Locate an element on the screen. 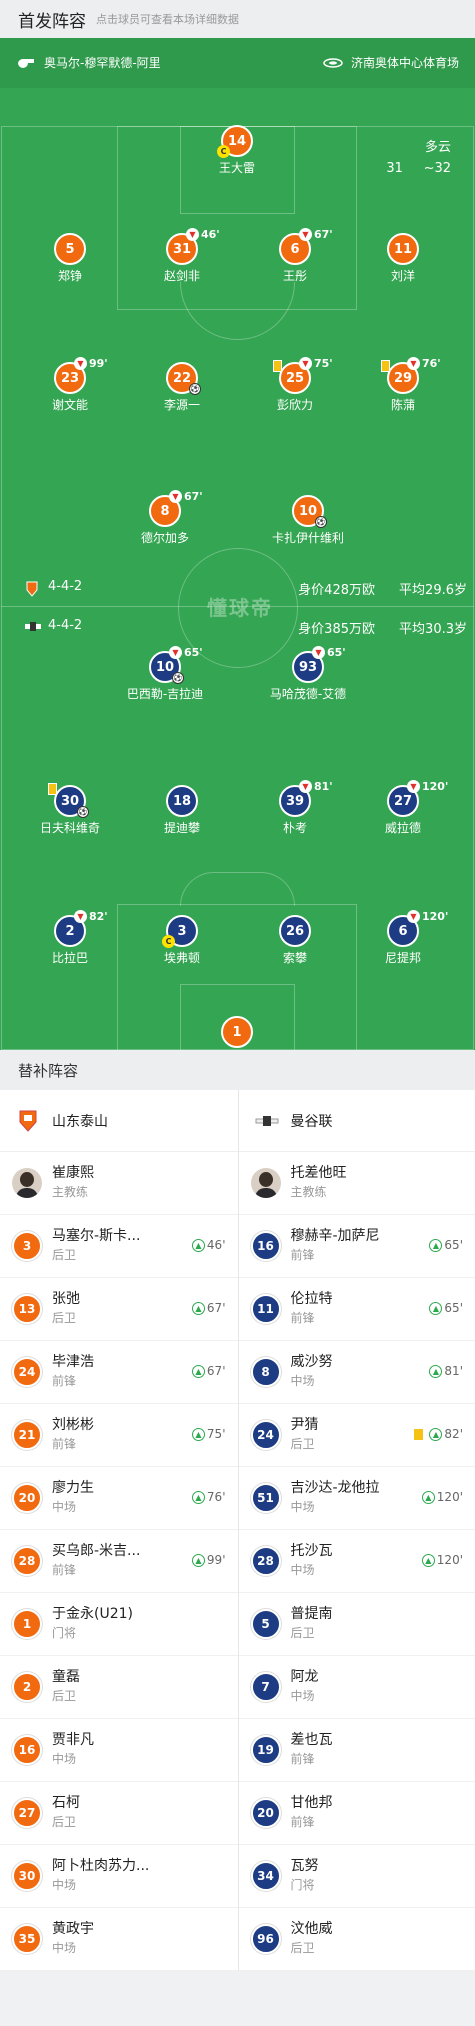  bench-player-row: 27 石柯 后卫 is located at coordinates (119, 1813).